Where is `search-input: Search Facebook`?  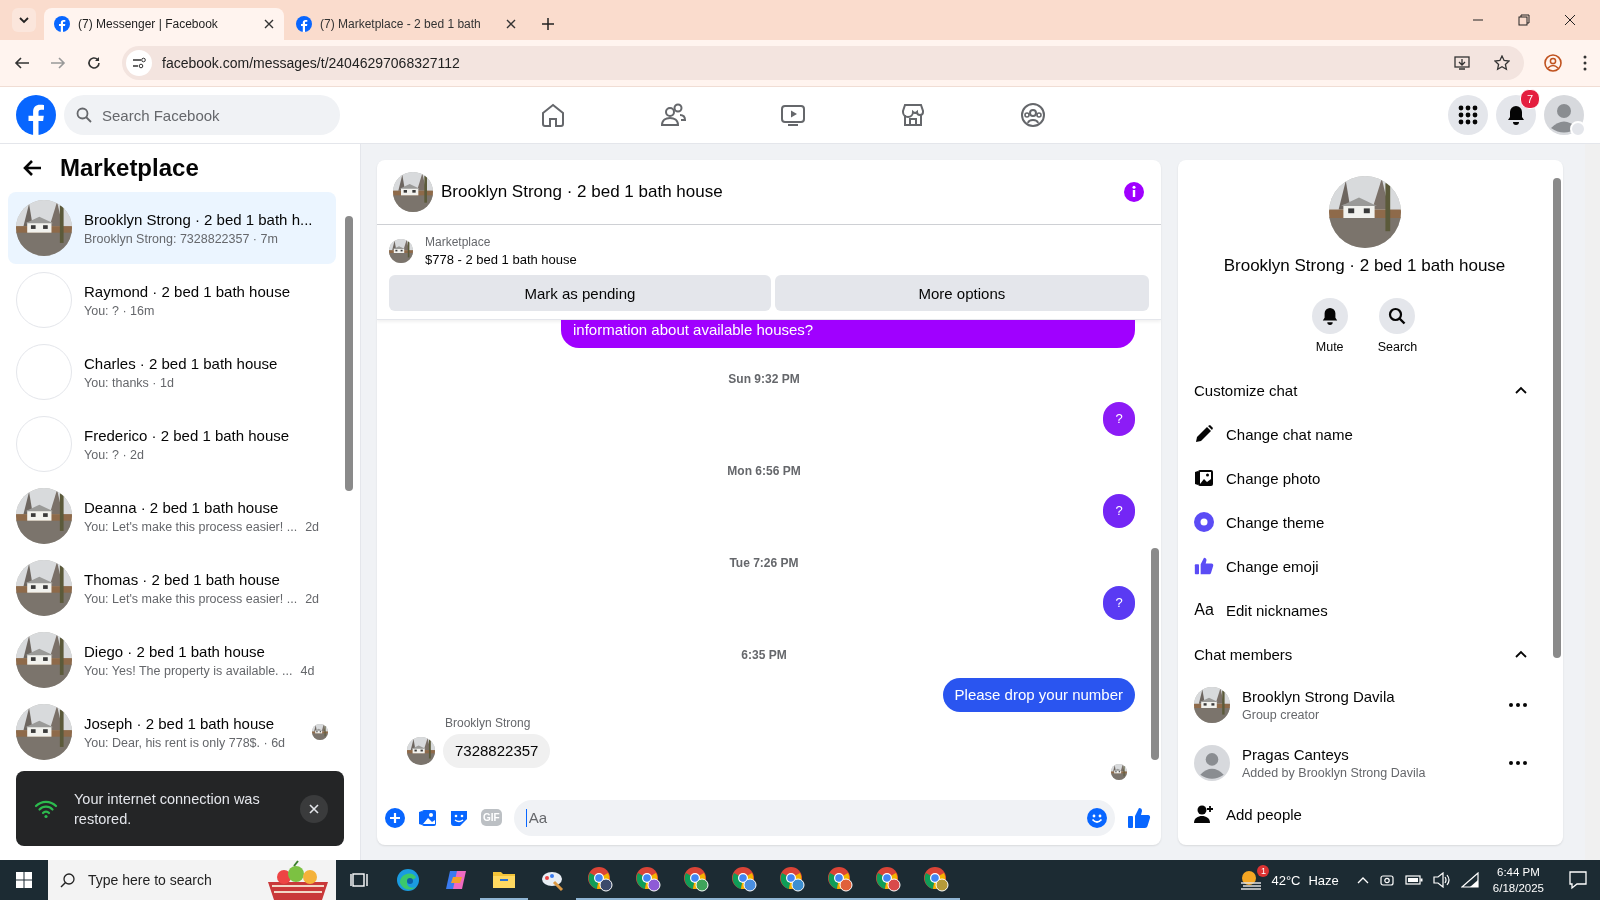
search-input: Search Facebook is located at coordinates (214, 115).